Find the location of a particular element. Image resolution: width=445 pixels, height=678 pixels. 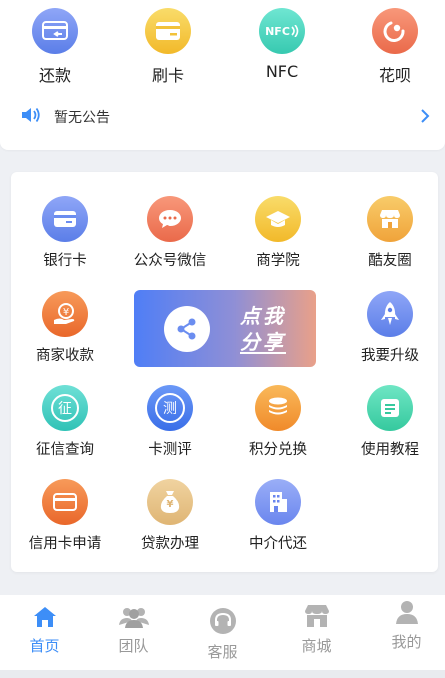

service-points-exchange: 积分兑换 is located at coordinates (278, 422).